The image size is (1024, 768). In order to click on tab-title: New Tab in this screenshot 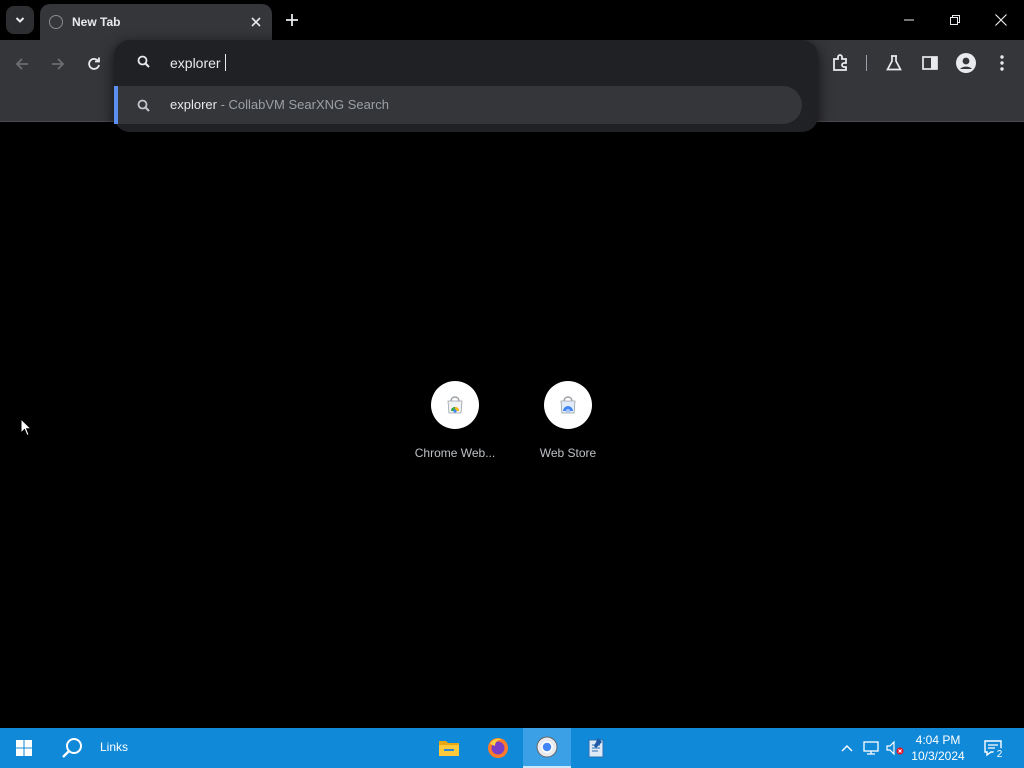, I will do `click(96, 22)`.